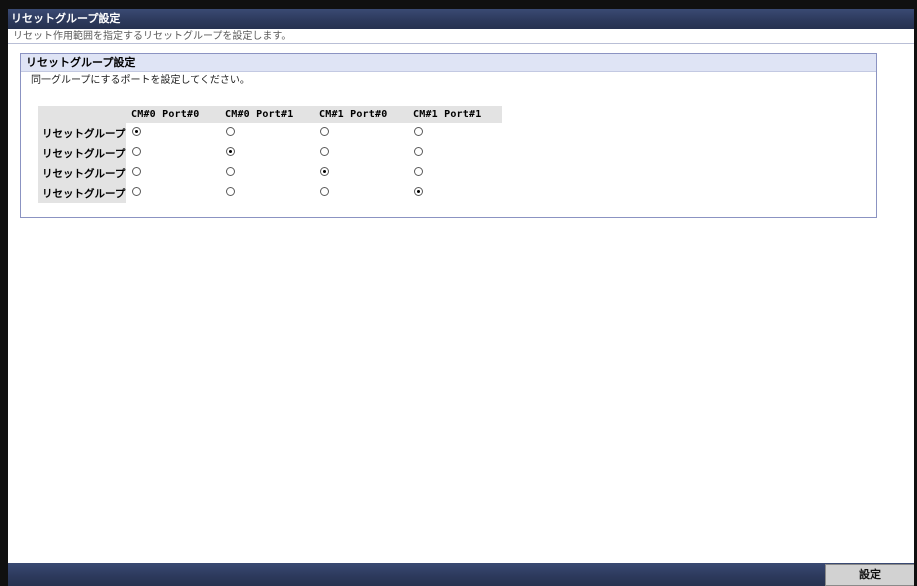 Image resolution: width=917 pixels, height=586 pixels. Describe the element at coordinates (173, 114) in the screenshot. I see `column-header-cm0-port0: CM#0 Port#0` at that location.